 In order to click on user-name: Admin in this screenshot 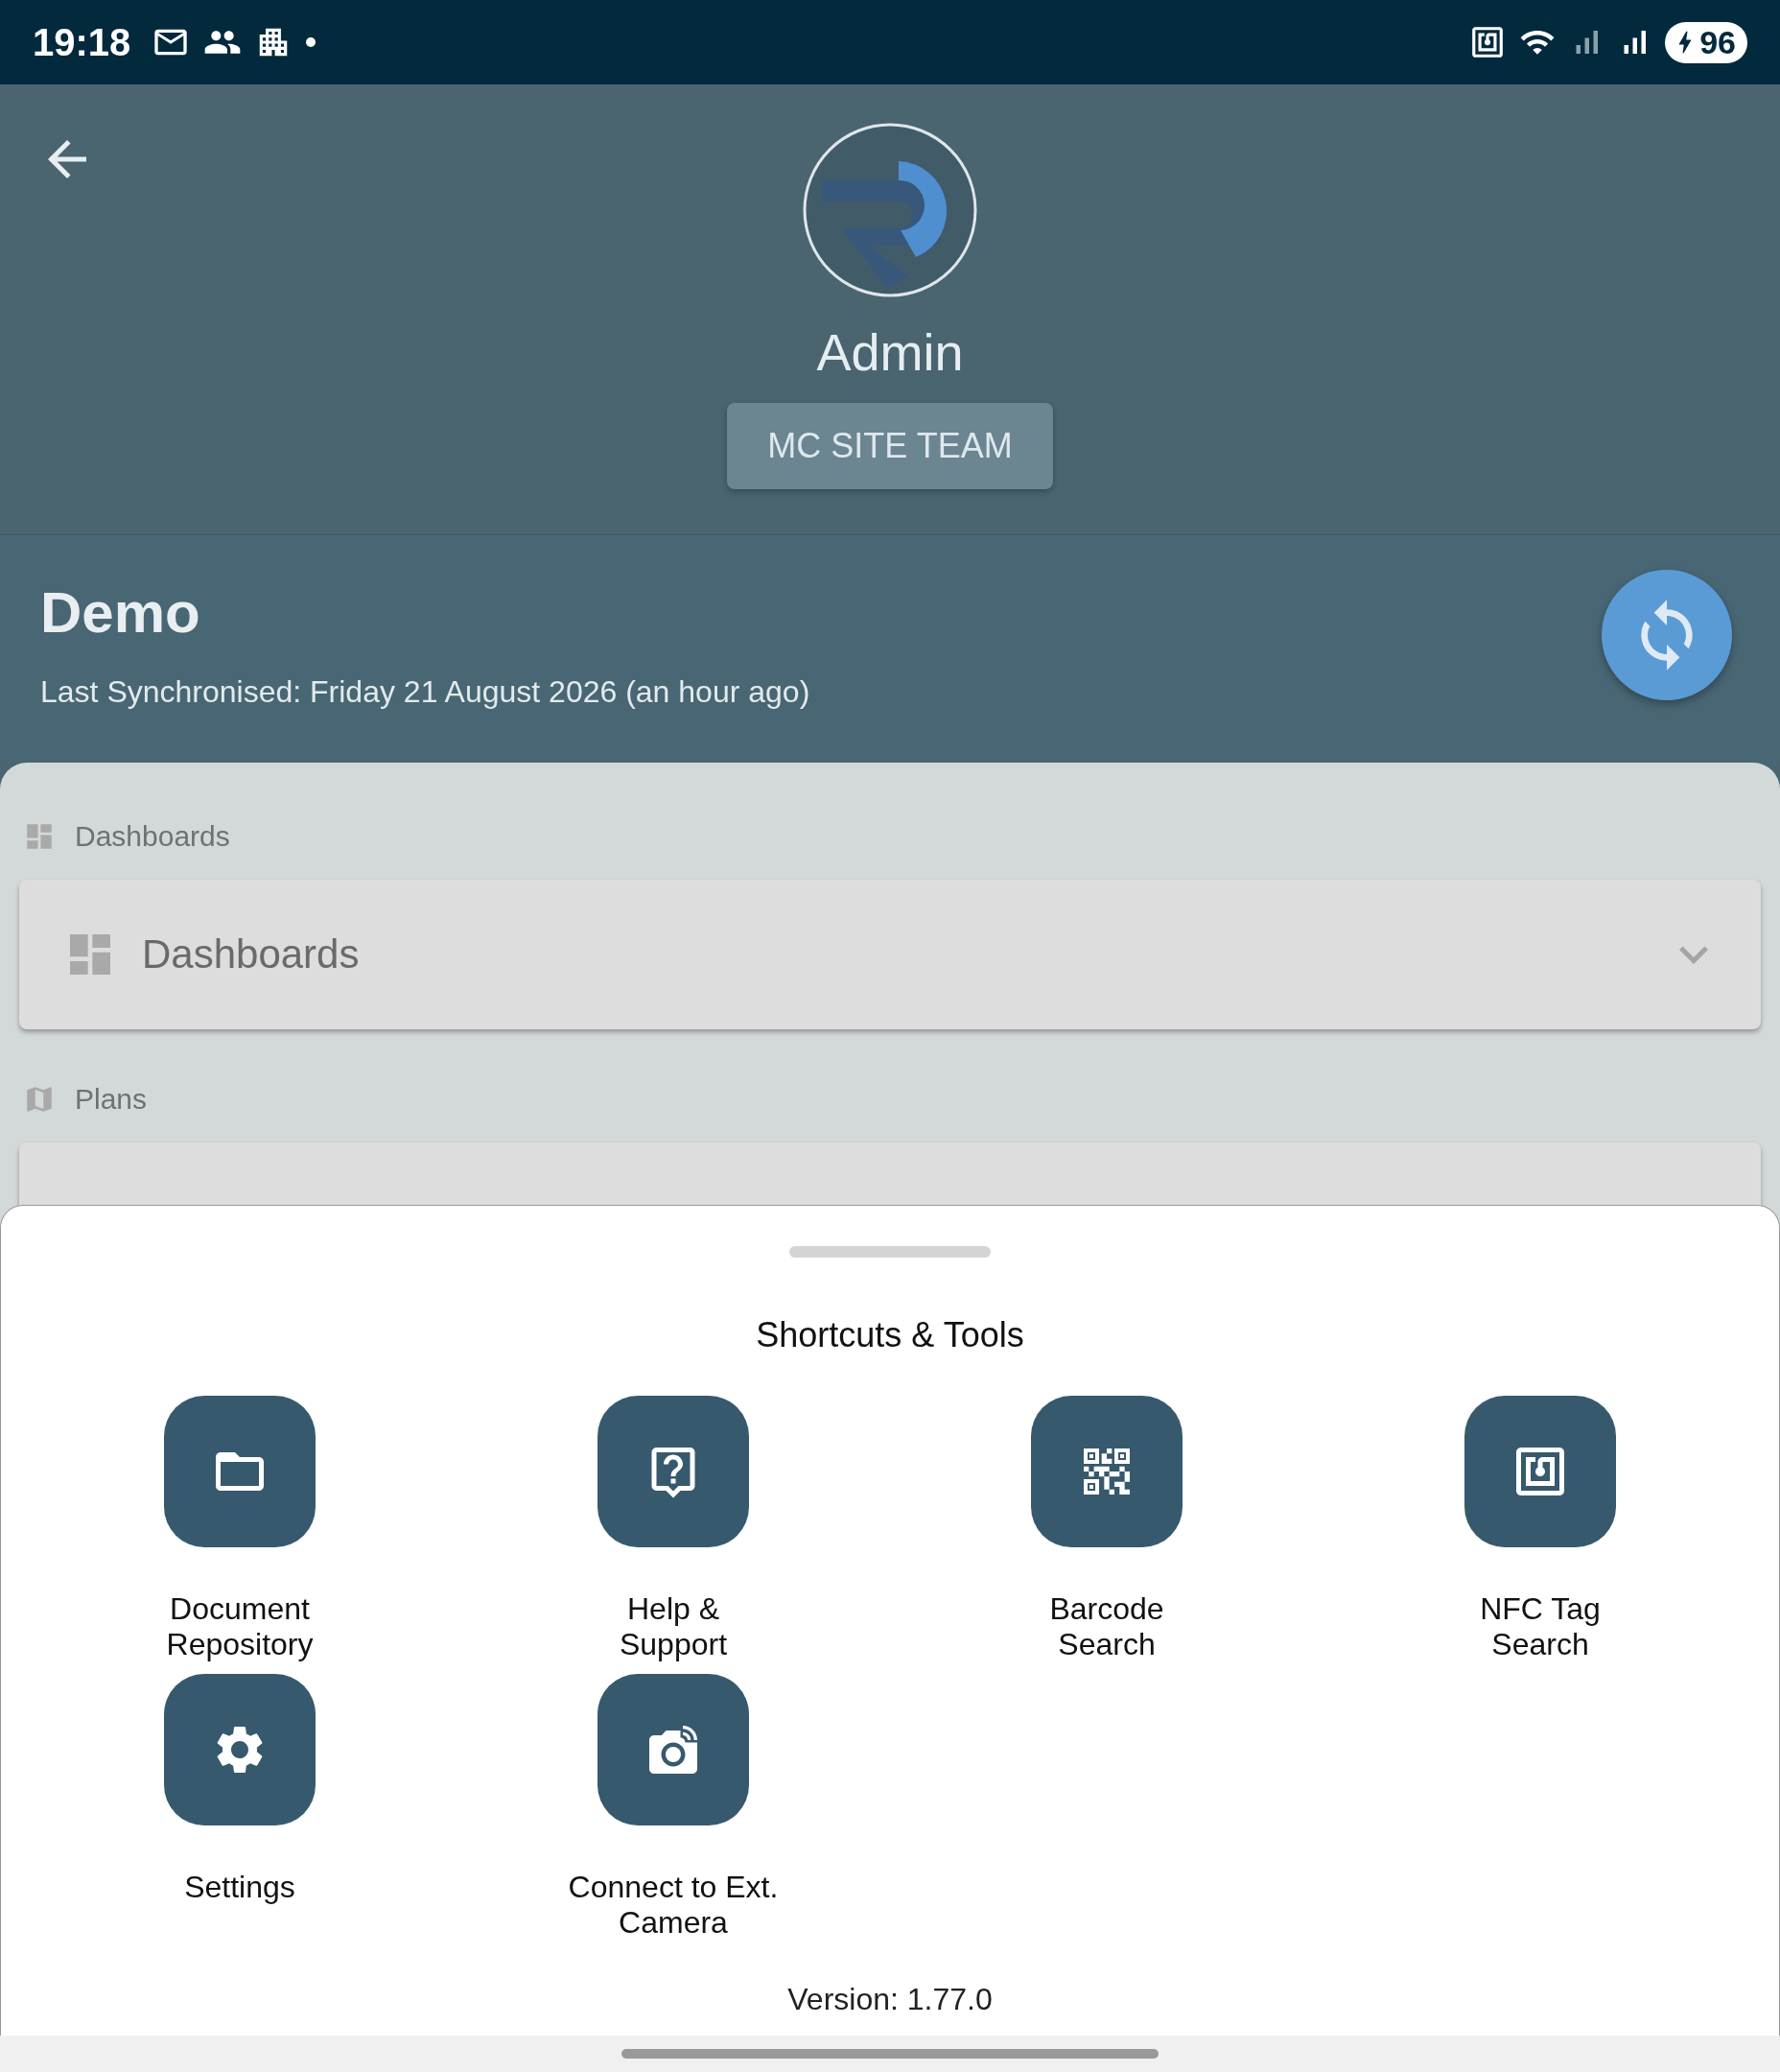, I will do `click(890, 352)`.